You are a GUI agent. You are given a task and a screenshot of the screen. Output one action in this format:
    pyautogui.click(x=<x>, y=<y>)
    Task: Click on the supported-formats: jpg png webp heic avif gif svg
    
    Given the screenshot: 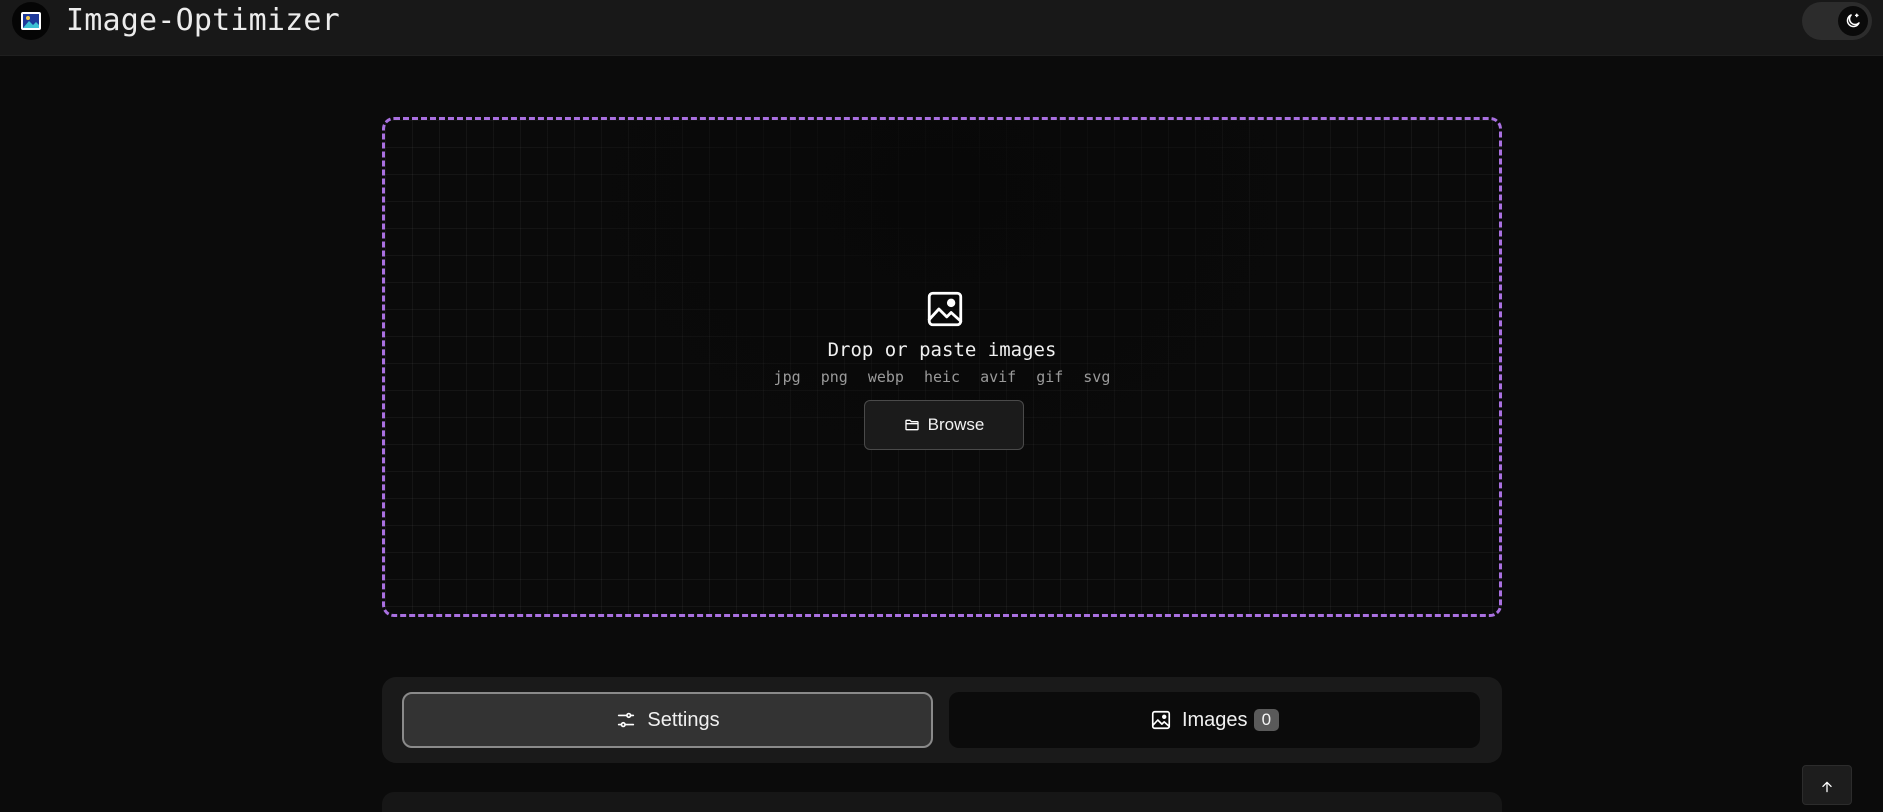 What is the action you would take?
    pyautogui.click(x=942, y=377)
    